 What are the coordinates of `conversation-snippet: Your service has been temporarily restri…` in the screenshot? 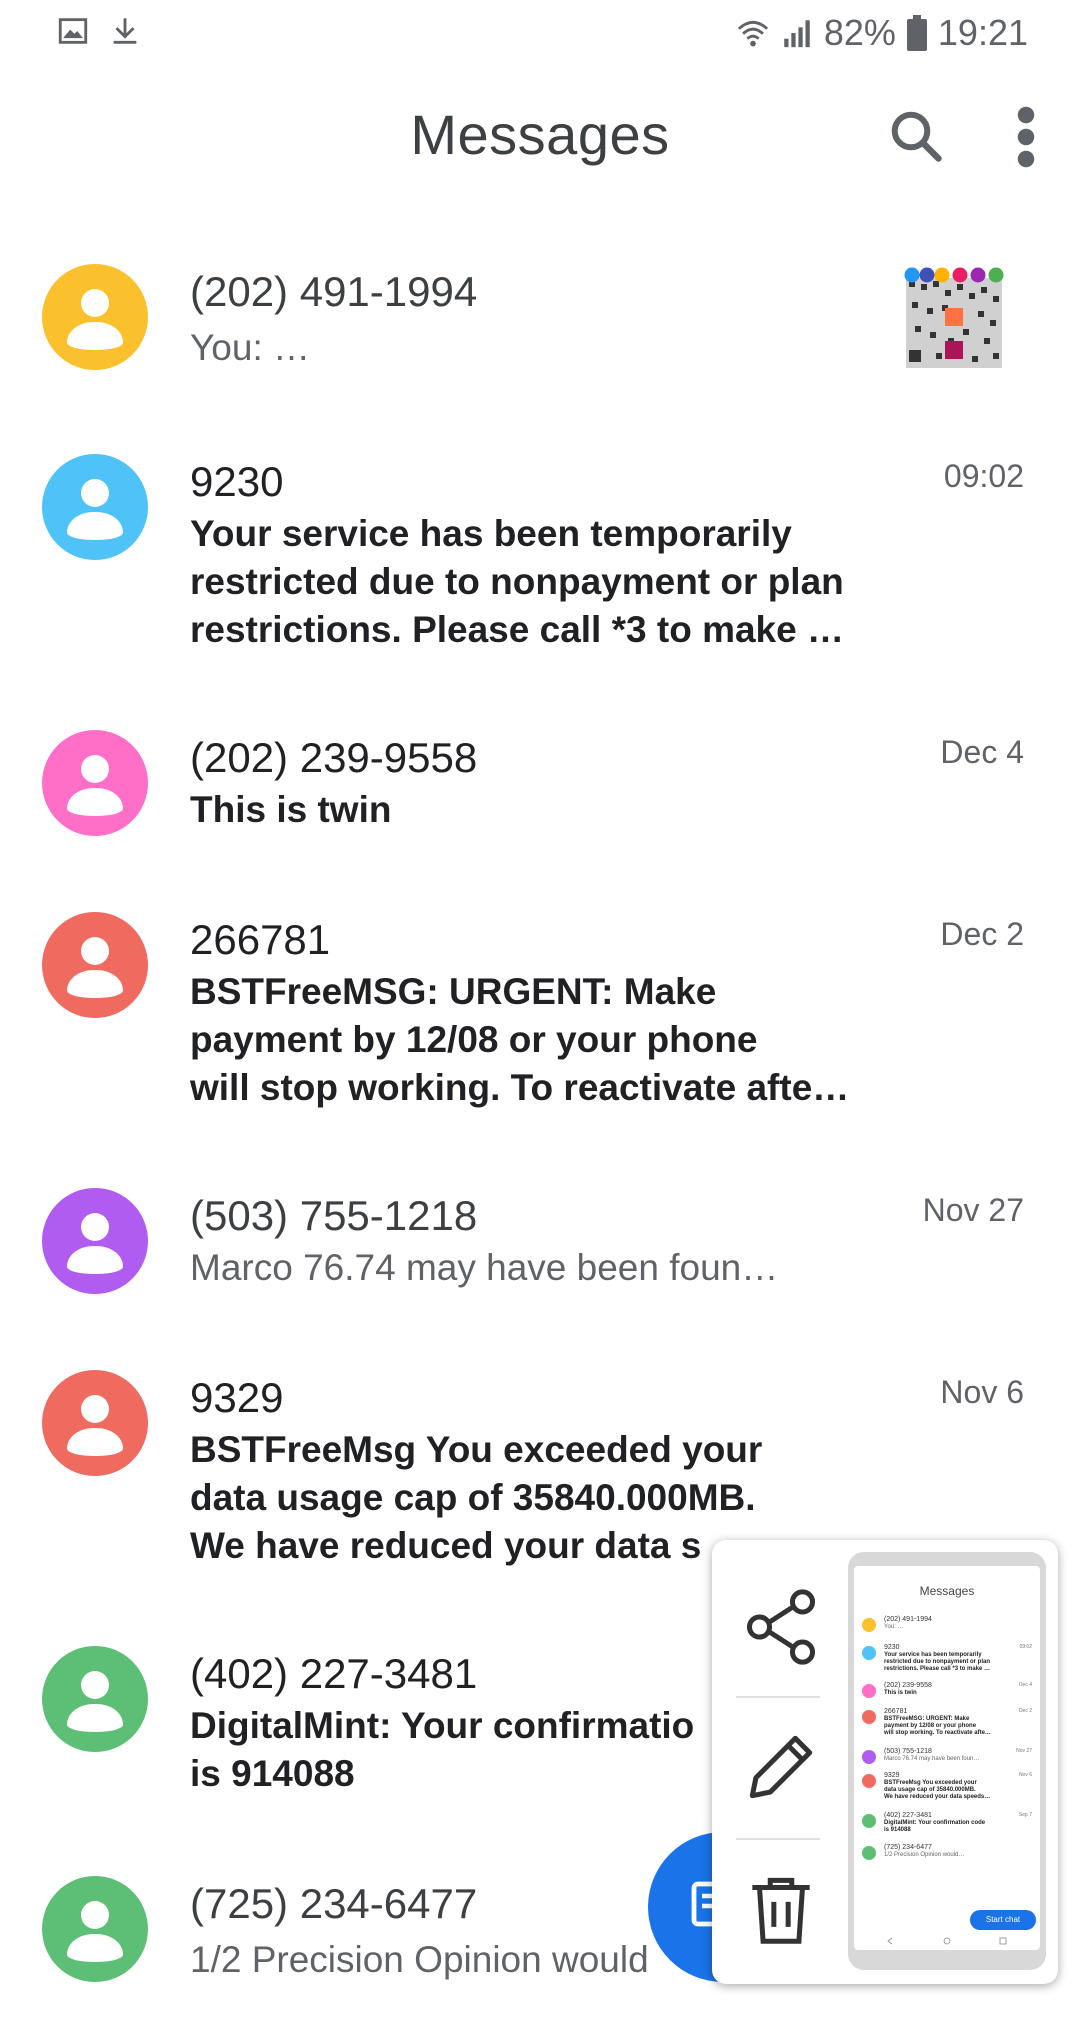 It's located at (517, 581).